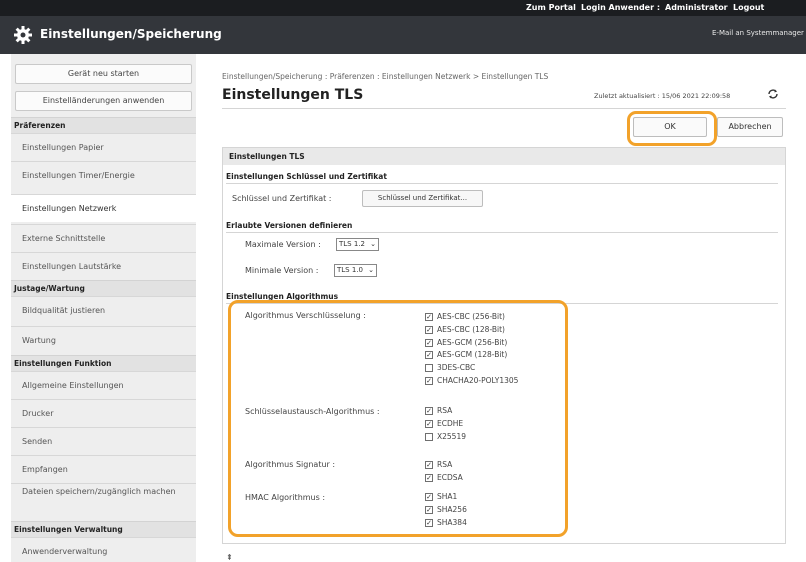 The image size is (806, 562). What do you see at coordinates (471, 316) in the screenshot?
I see `algorithm-option-label: AES-CBC (256-Bit)` at bounding box center [471, 316].